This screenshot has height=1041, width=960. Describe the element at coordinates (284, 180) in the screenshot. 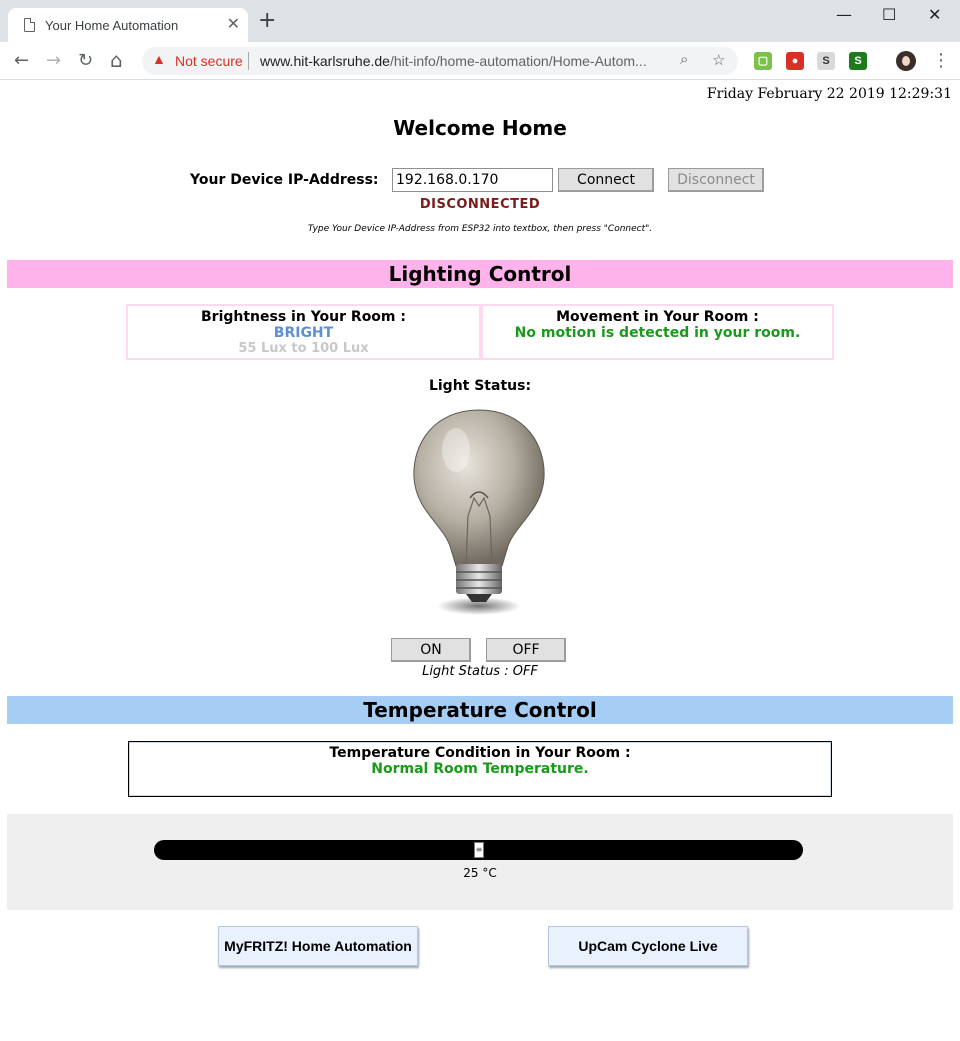

I see `ip-label: Your Device IP-Address:` at that location.